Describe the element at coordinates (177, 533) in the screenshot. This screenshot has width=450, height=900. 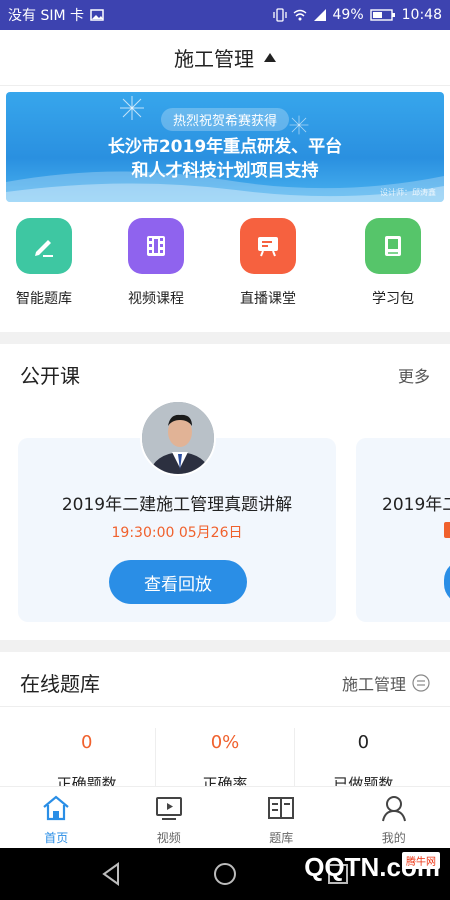
I see `course-time: 19:30:00 05月26日` at that location.